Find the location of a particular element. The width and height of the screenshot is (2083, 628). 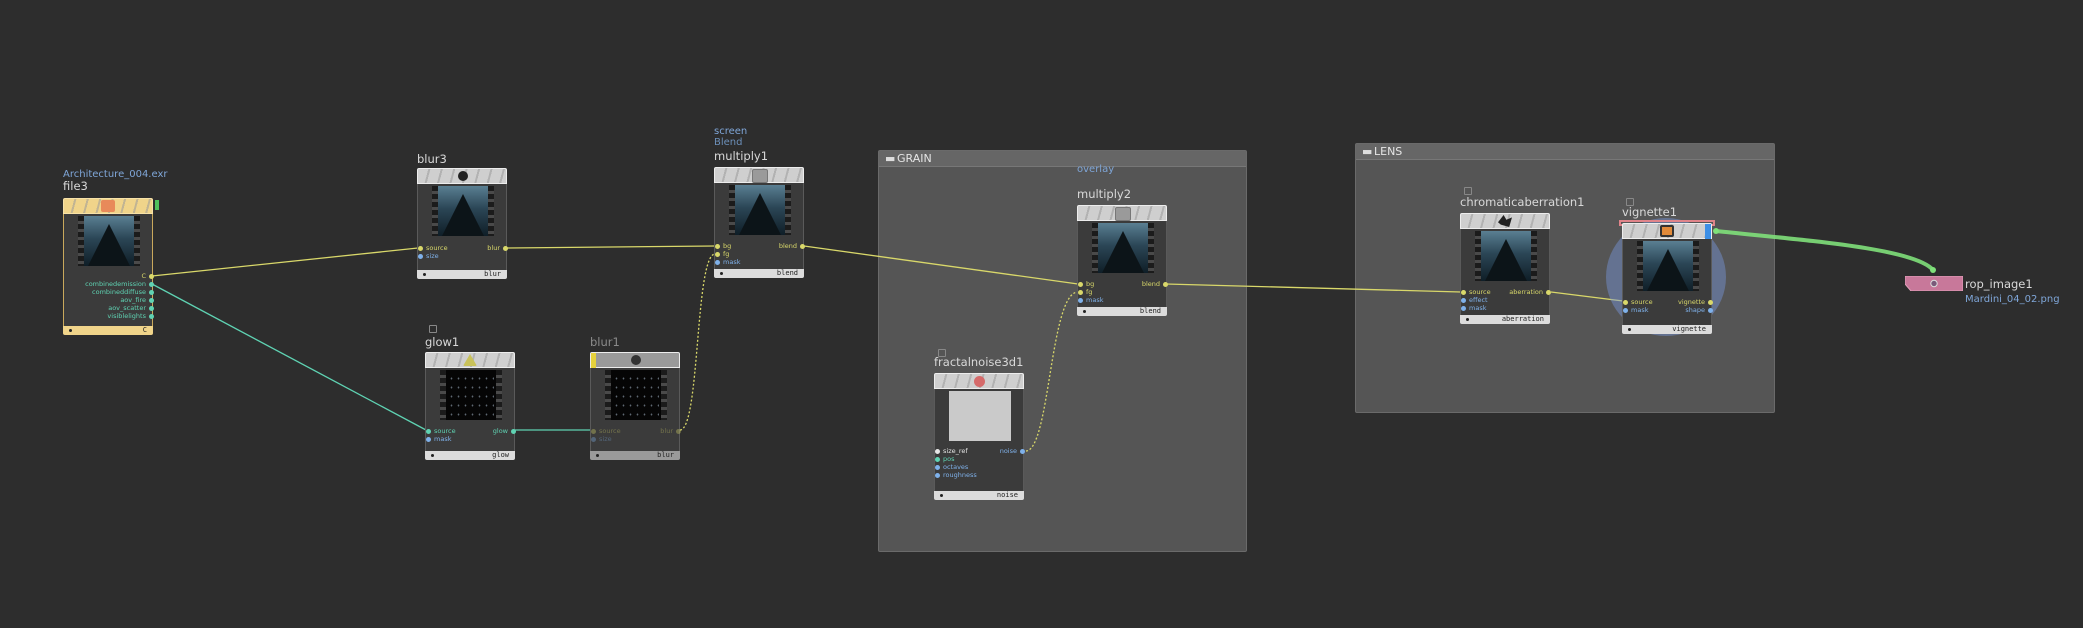

node-body: source mask vignette shape is located at coordinates (1667, 282).